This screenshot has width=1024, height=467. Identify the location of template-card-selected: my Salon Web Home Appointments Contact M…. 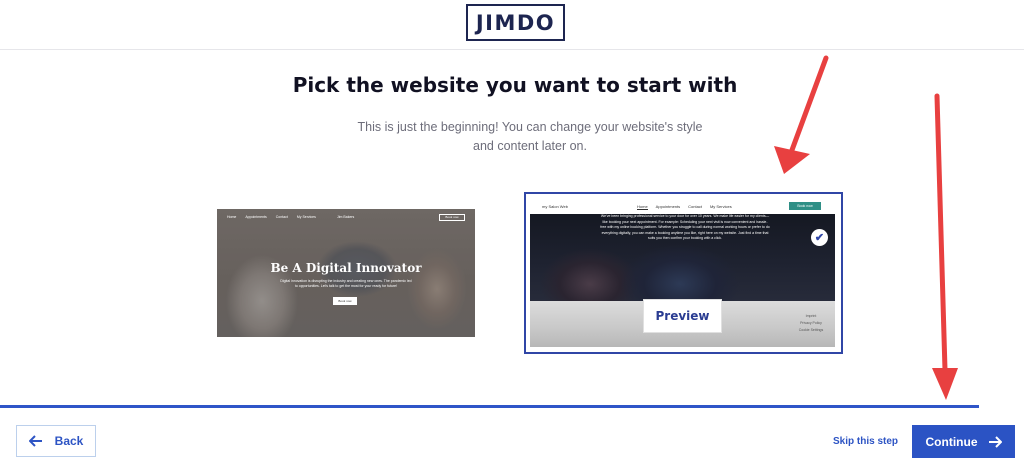
(683, 273).